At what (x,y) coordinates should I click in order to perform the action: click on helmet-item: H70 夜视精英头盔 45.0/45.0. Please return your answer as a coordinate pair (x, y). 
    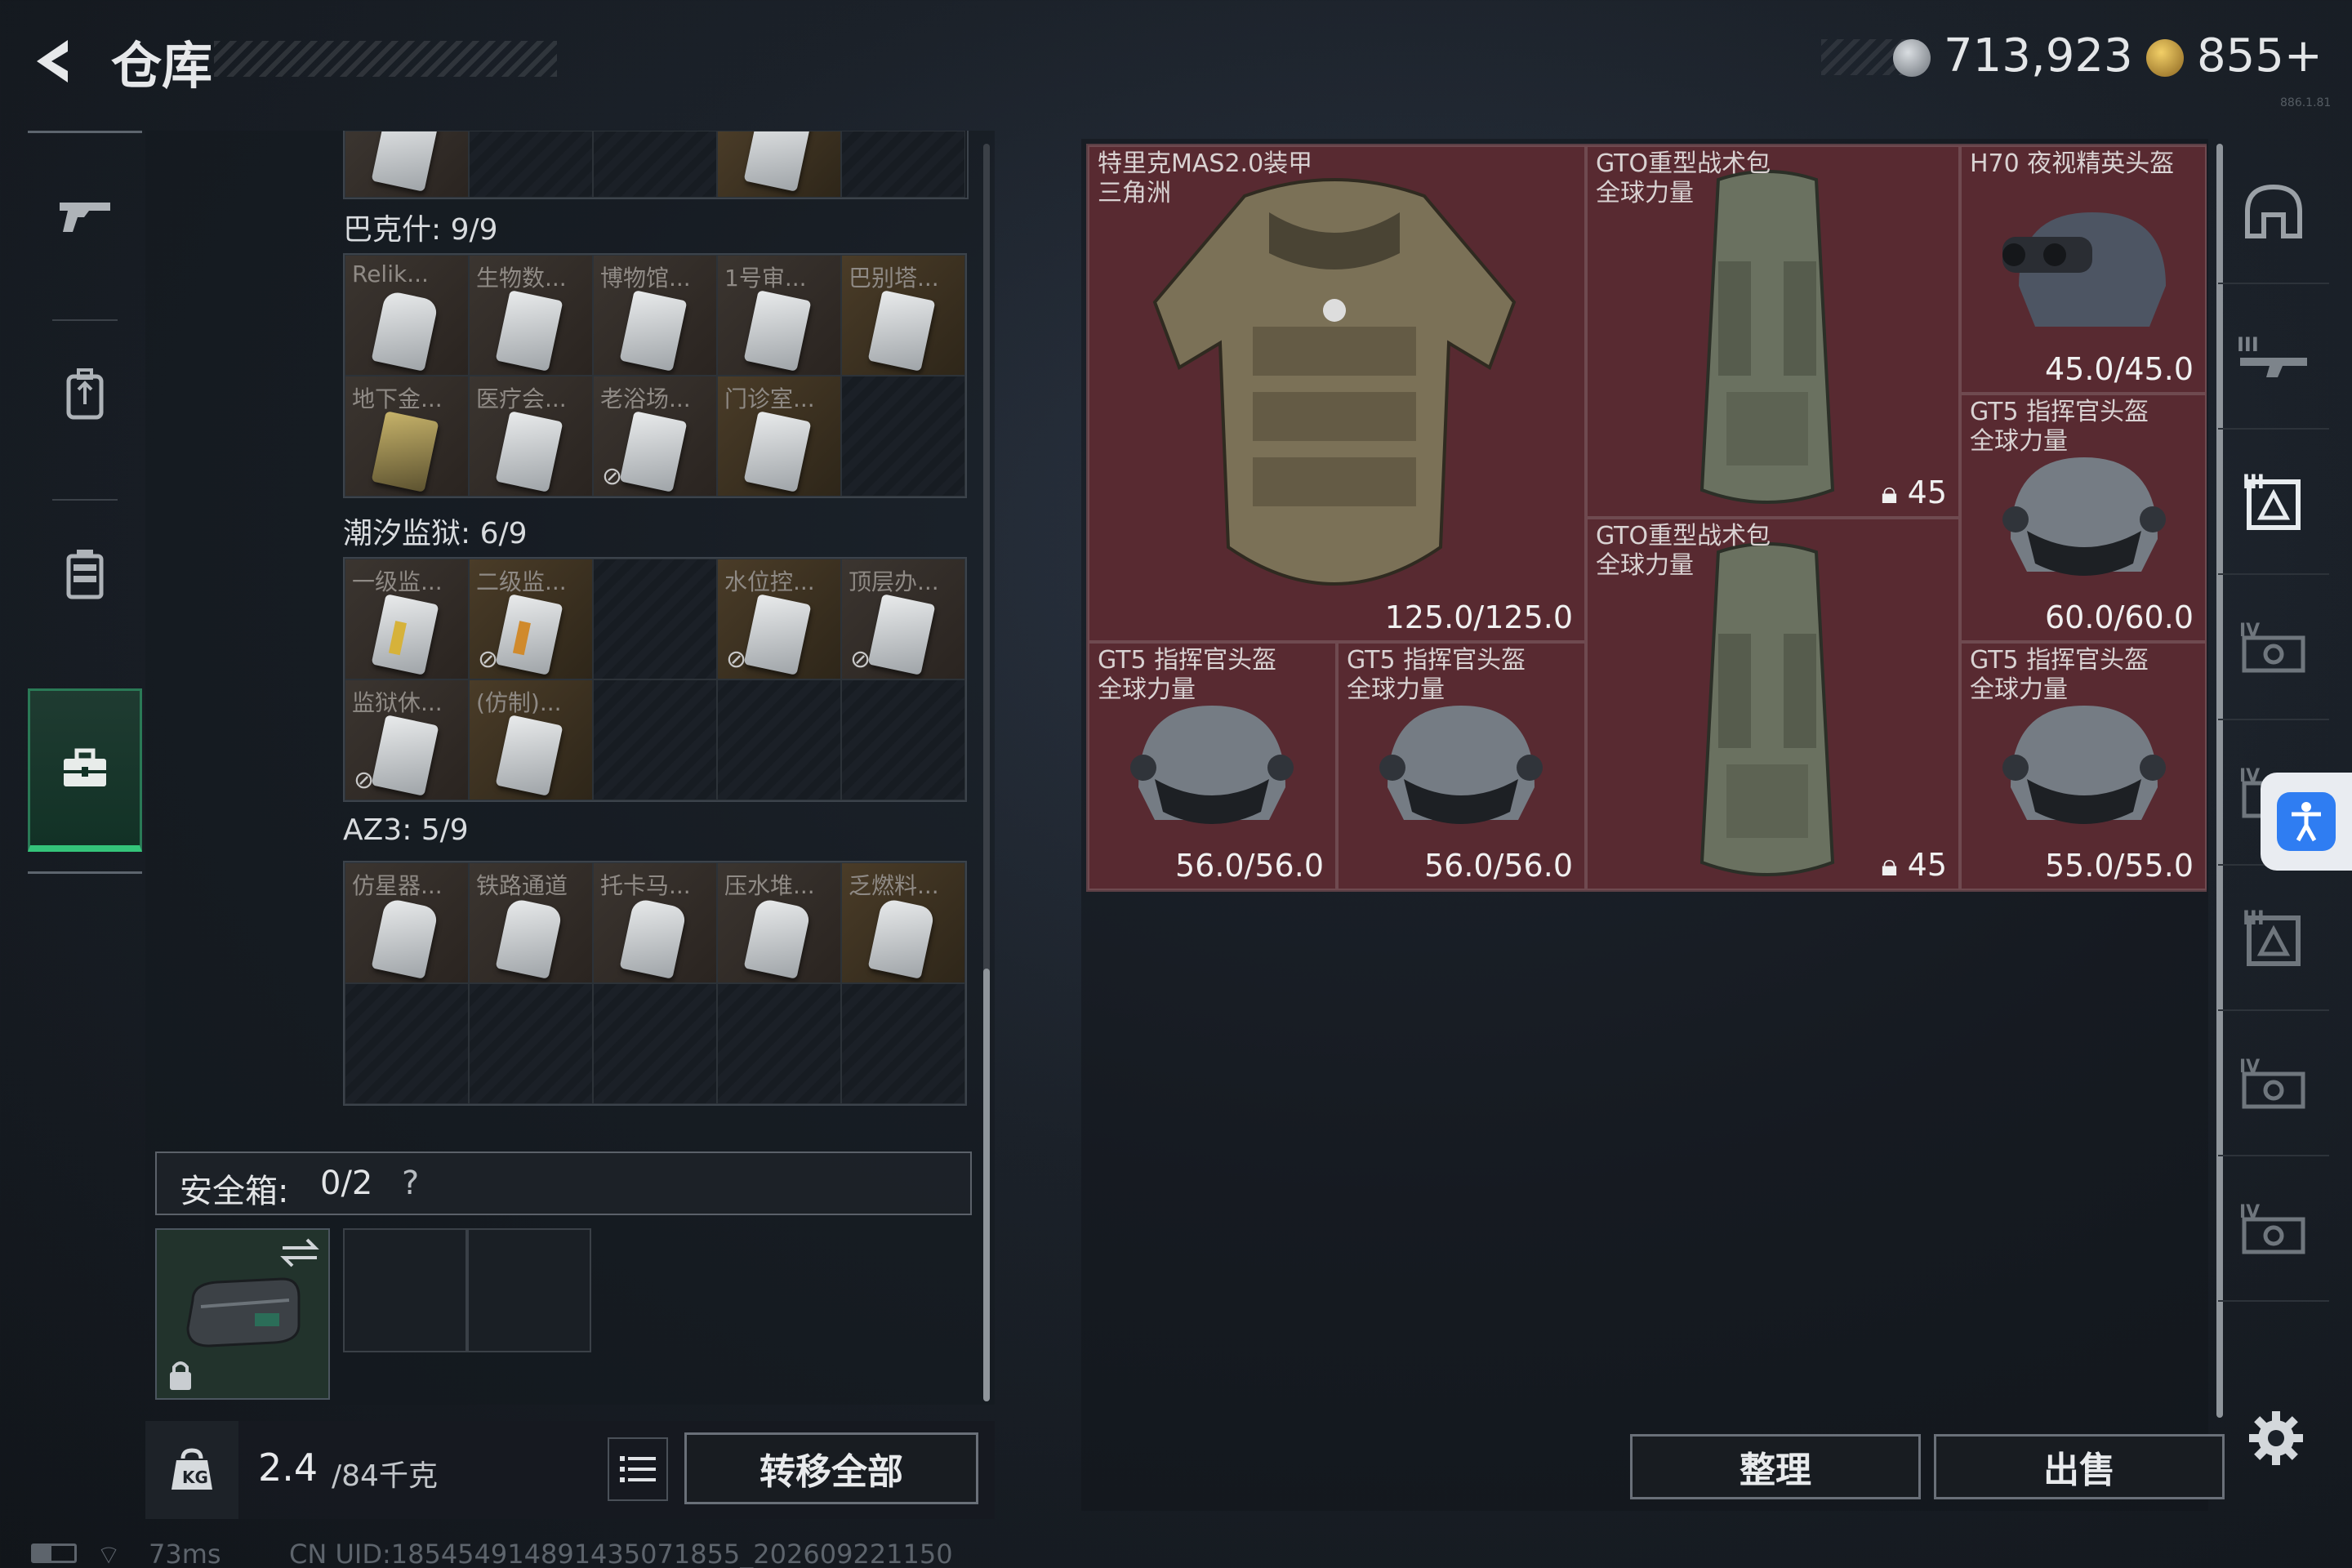
    Looking at the image, I should click on (2083, 269).